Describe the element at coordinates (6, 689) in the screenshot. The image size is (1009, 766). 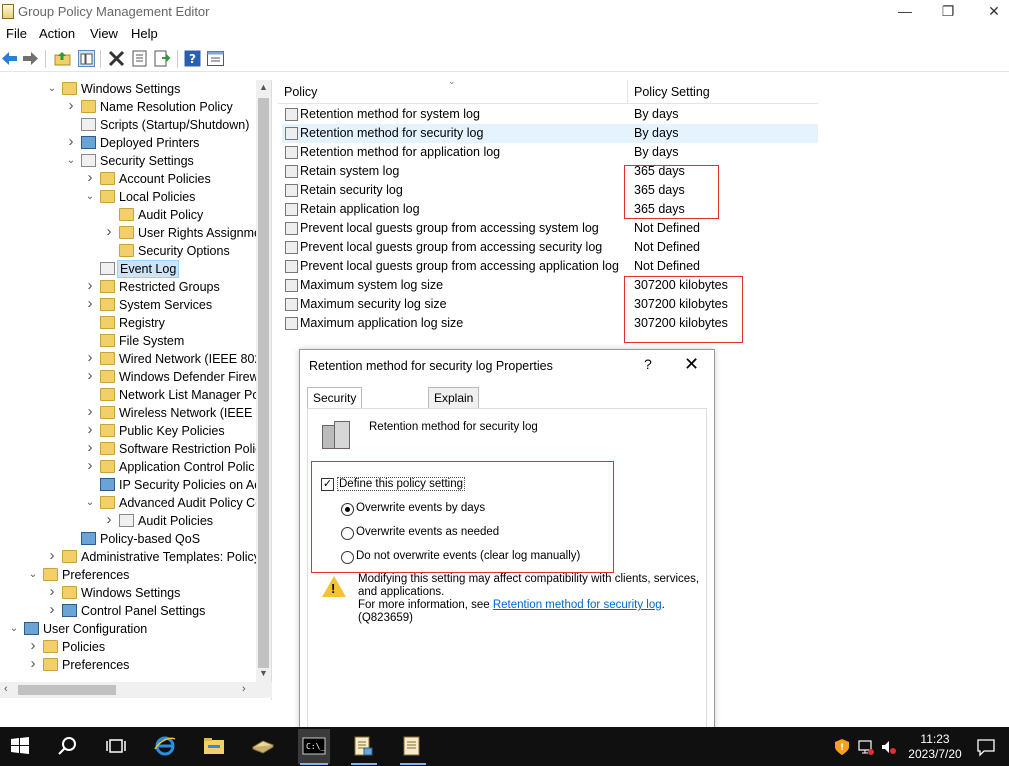
I see `scroll-left-arrow-icon: ‹` at that location.